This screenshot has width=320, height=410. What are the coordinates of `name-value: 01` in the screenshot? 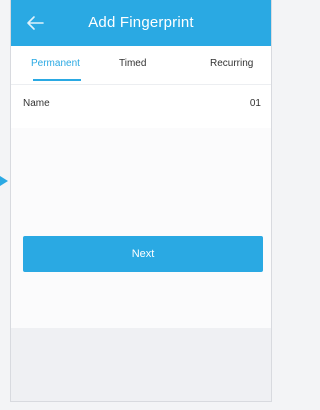 It's located at (255, 103).